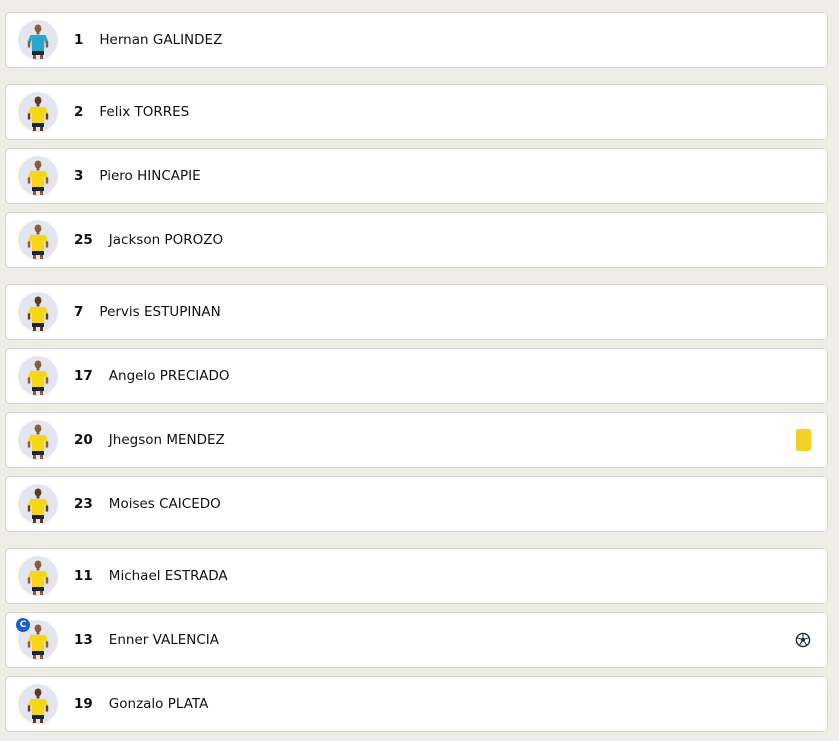 The height and width of the screenshot is (741, 839). Describe the element at coordinates (158, 704) in the screenshot. I see `player-name: Gonzalo PLATA` at that location.